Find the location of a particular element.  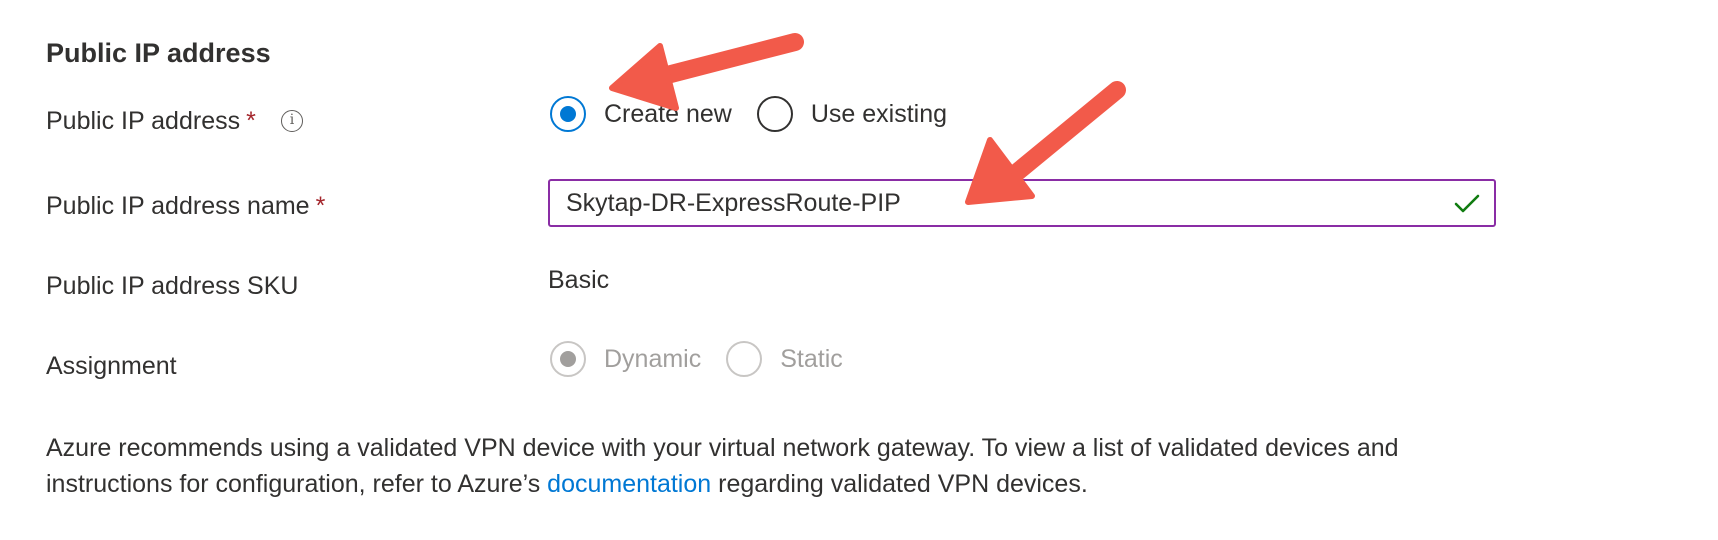

public-ip-label-text: Public IP address is located at coordinates (143, 121).